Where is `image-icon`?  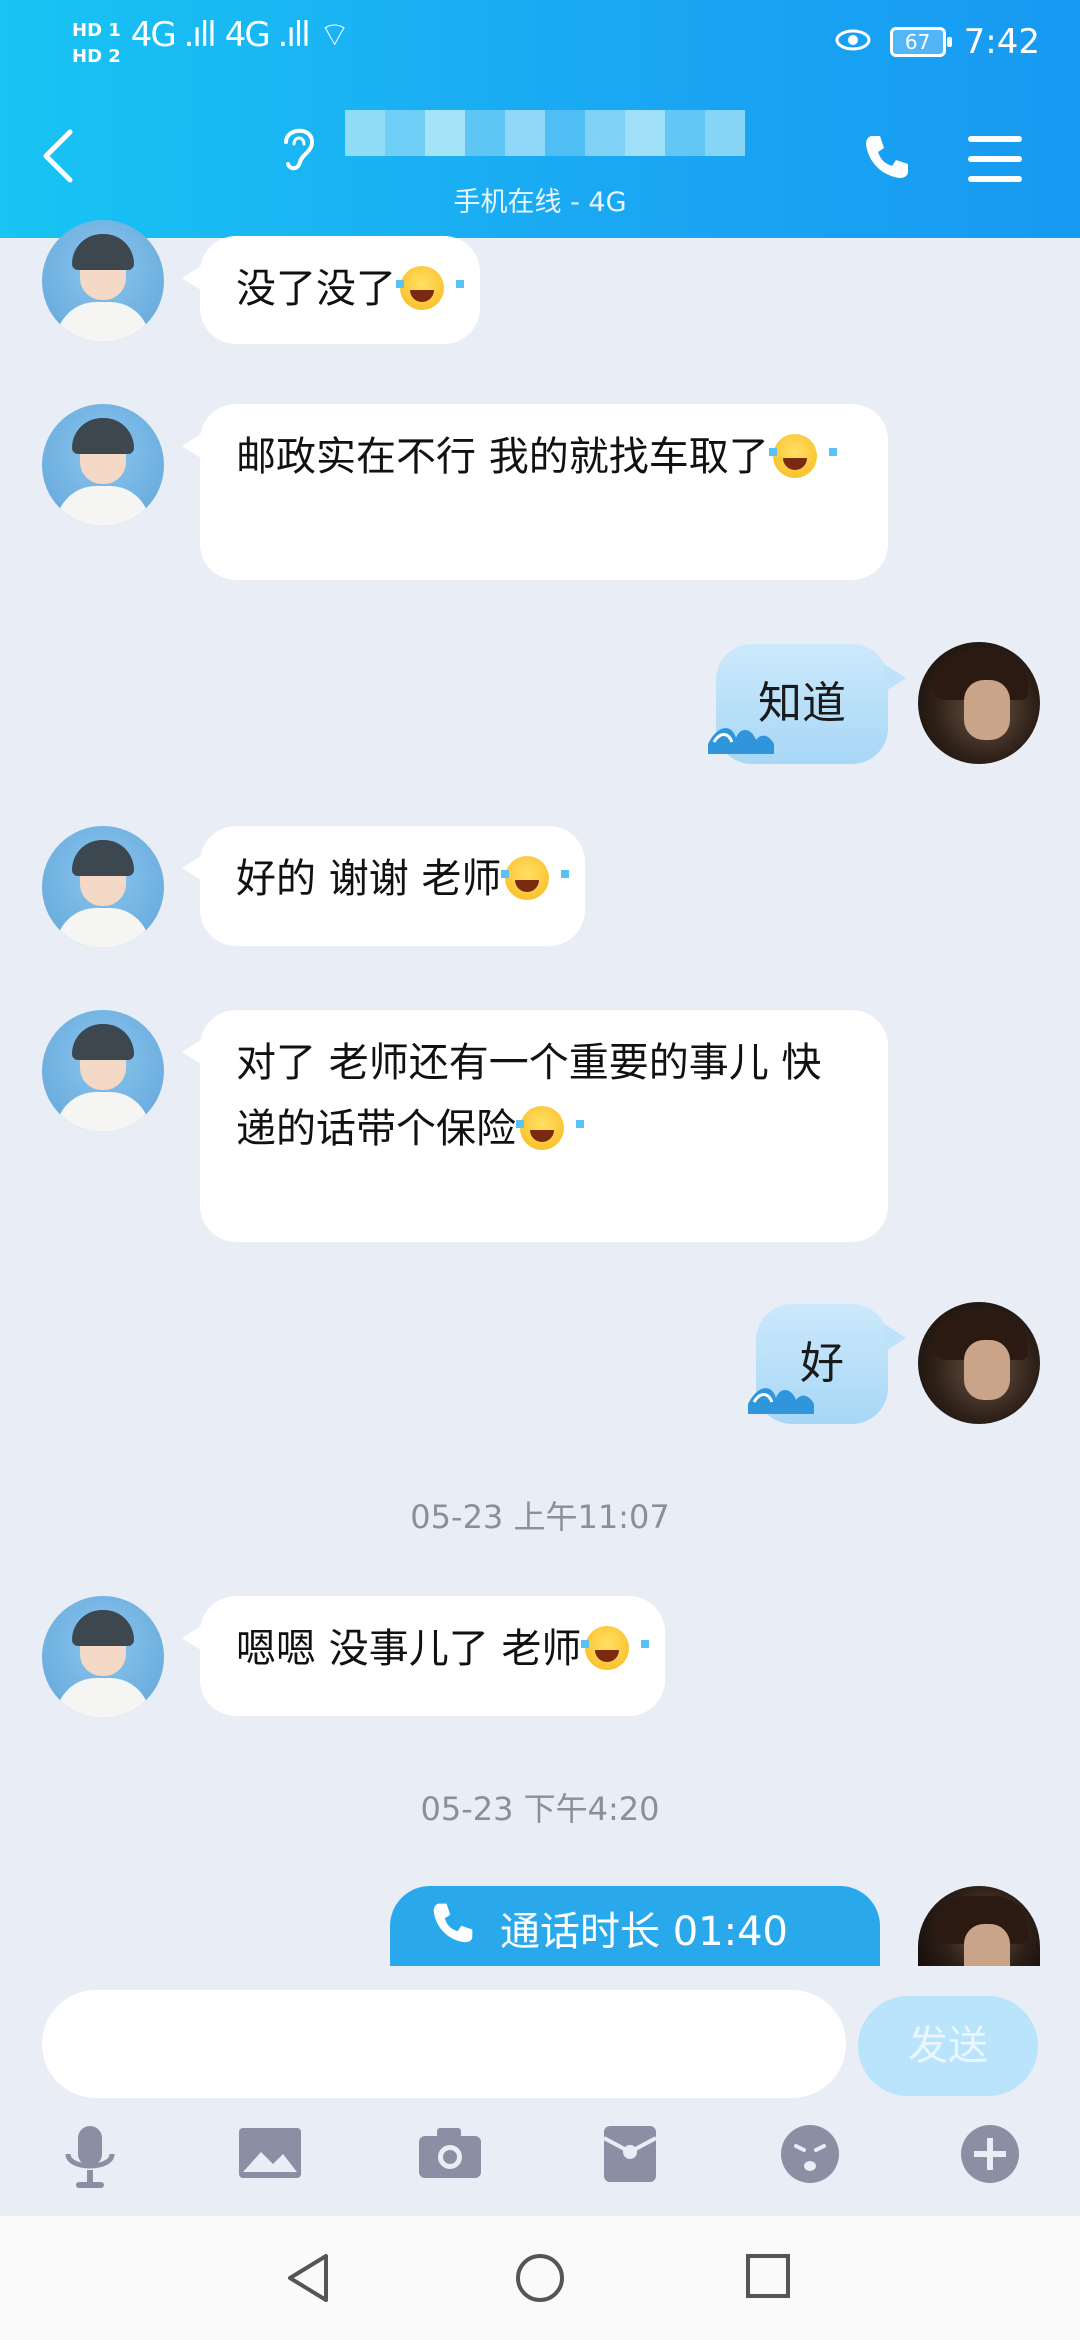 image-icon is located at coordinates (270, 2160).